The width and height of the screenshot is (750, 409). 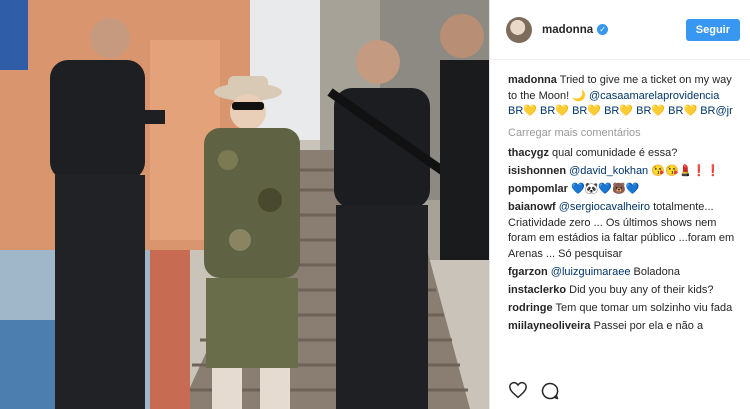 I want to click on comment-icon, so click(x=550, y=391).